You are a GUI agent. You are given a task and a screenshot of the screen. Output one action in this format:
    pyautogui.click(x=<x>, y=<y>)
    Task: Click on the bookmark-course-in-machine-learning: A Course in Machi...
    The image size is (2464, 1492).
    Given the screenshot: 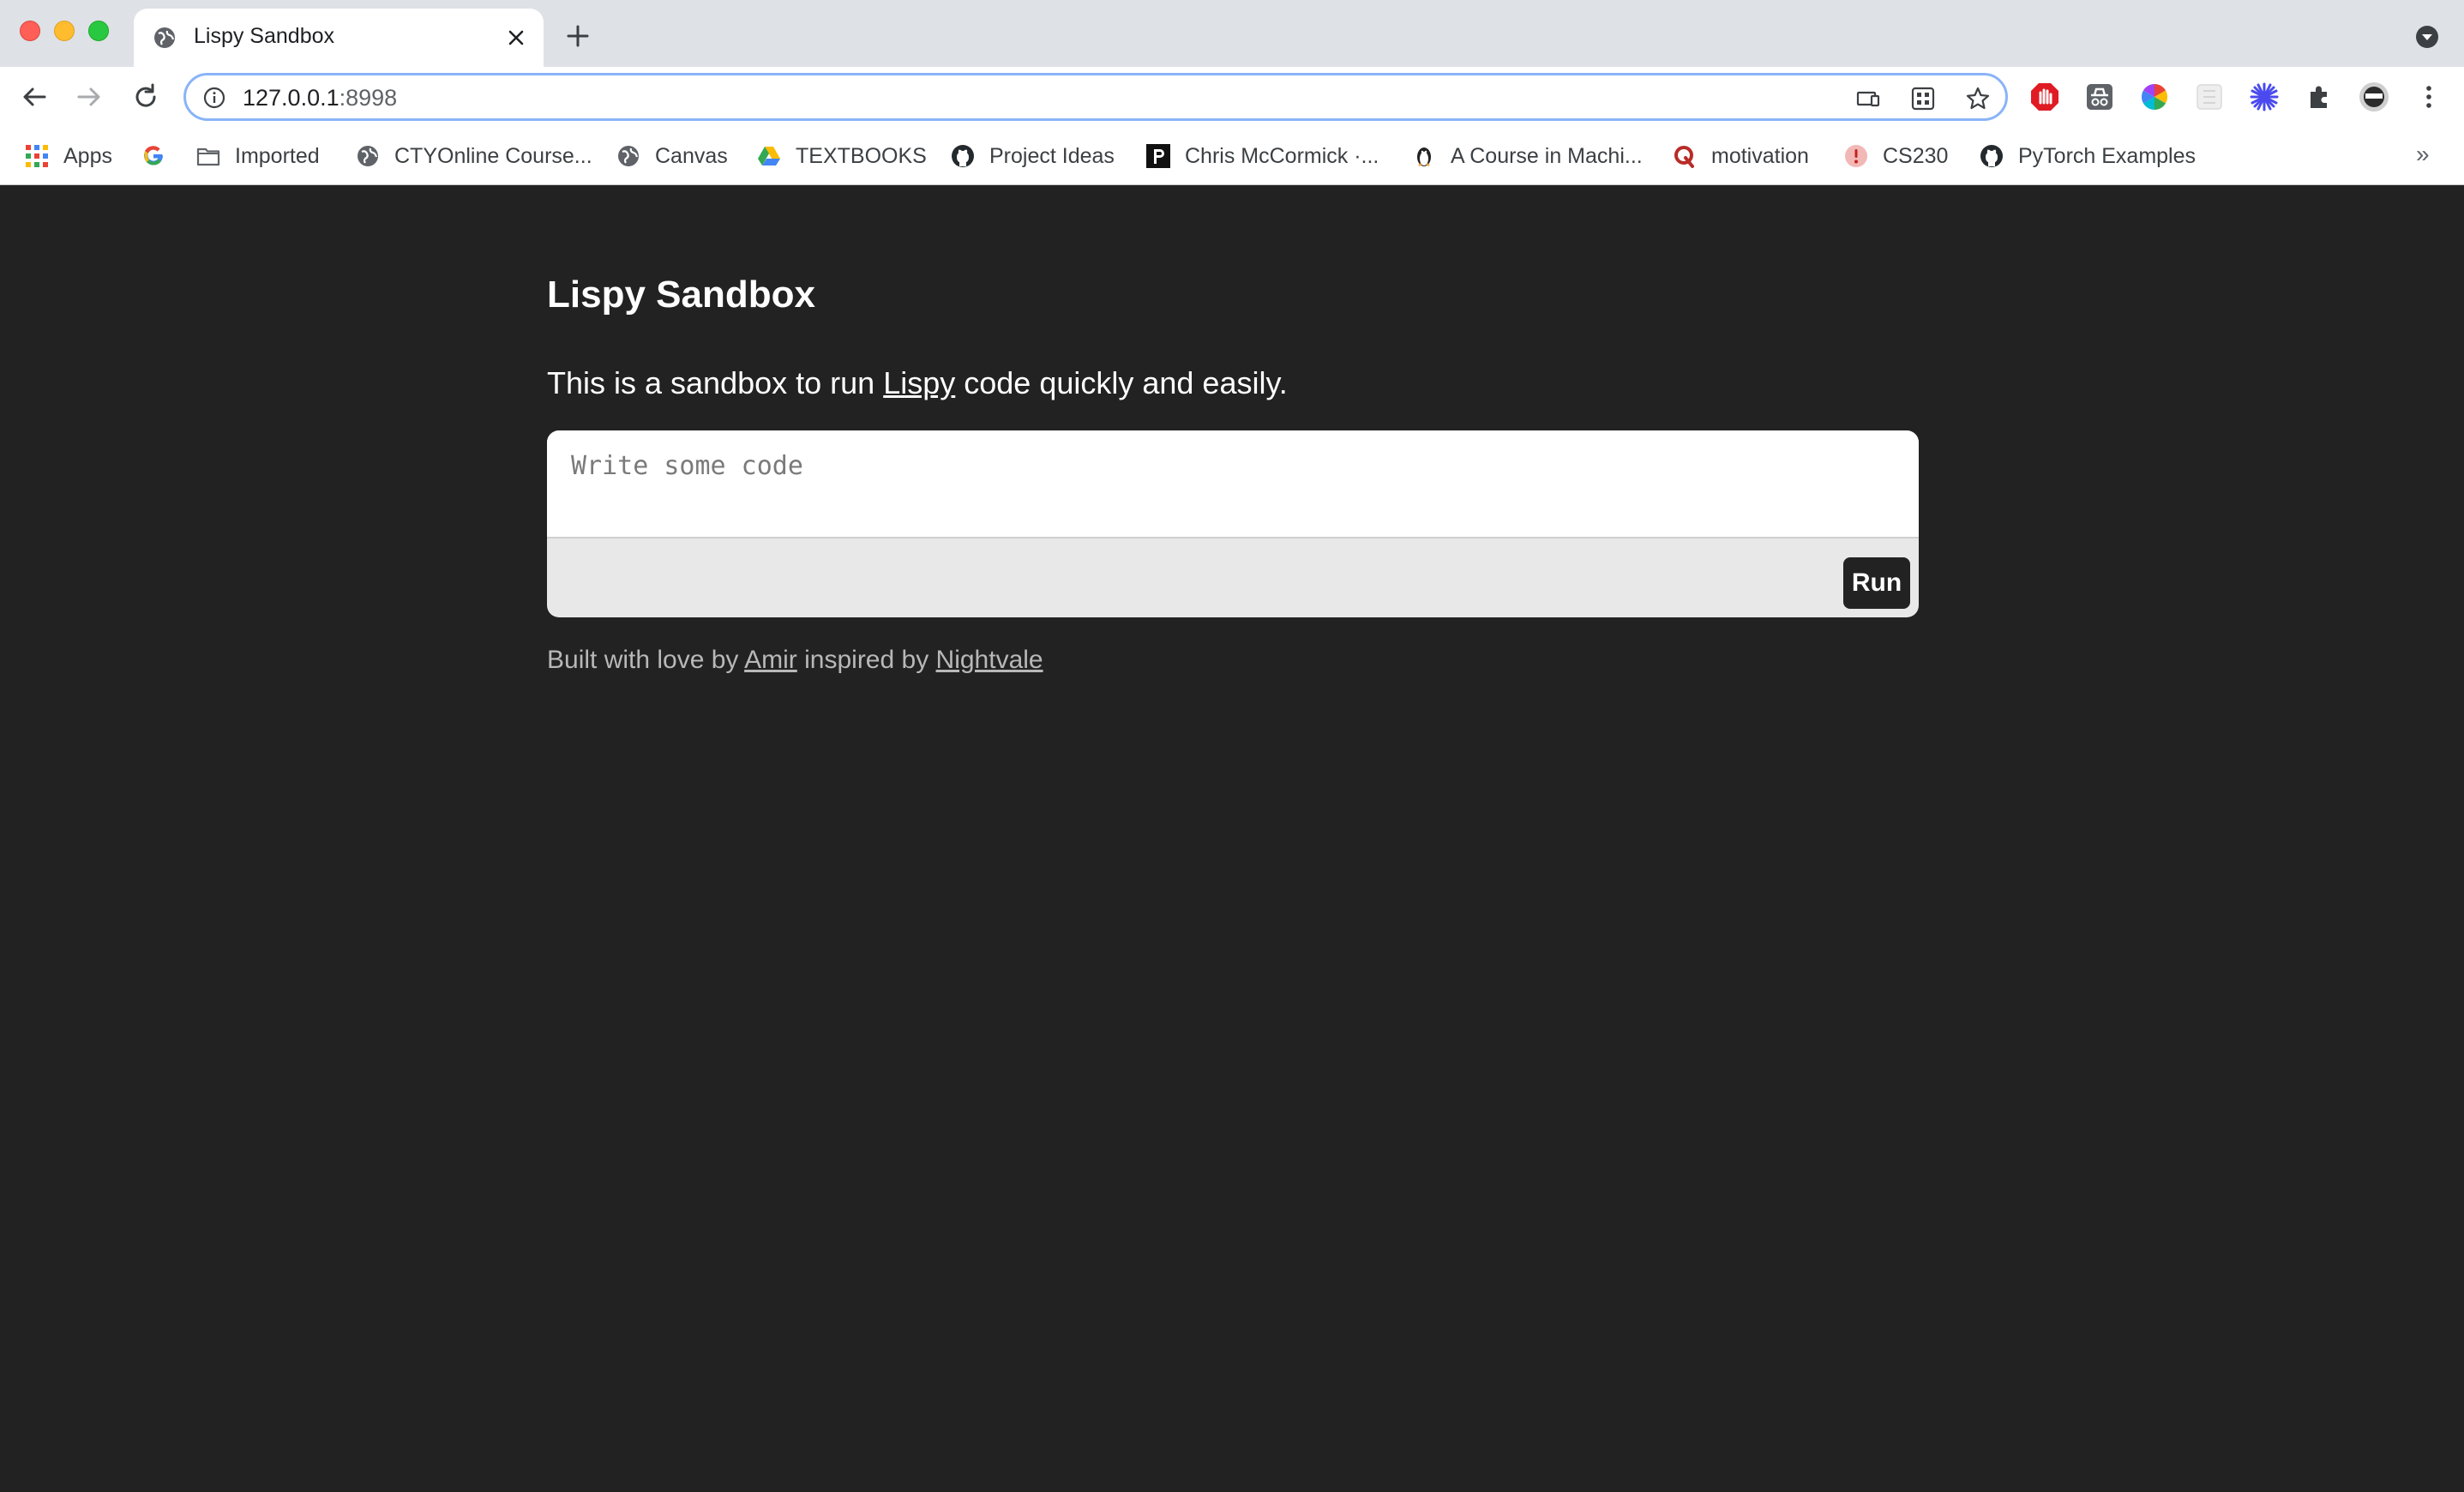 What is the action you would take?
    pyautogui.click(x=1527, y=156)
    